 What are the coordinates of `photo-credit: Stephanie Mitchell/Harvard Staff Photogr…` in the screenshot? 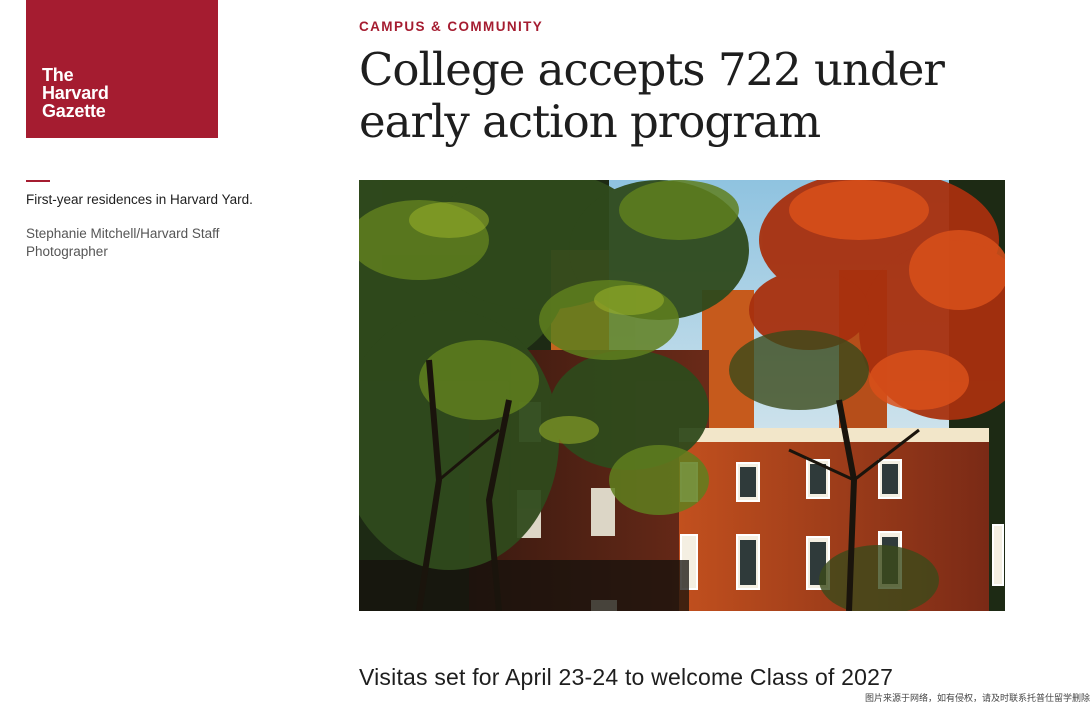 It's located at (123, 242).